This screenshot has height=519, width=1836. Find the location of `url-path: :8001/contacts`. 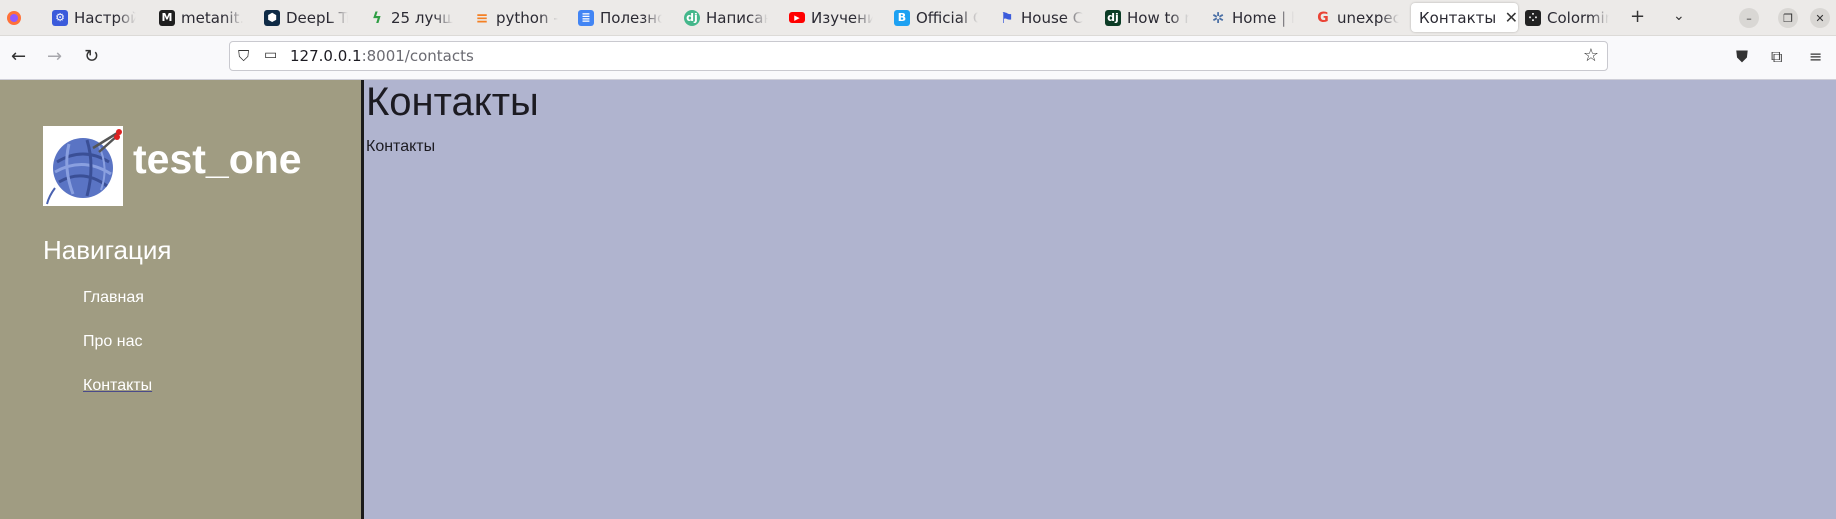

url-path: :8001/contacts is located at coordinates (417, 56).